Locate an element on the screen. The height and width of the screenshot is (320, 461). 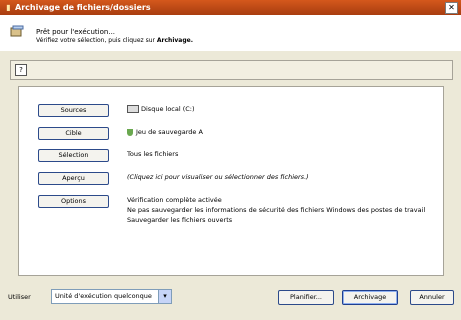
annuler-button: Annuler is located at coordinates (432, 297).